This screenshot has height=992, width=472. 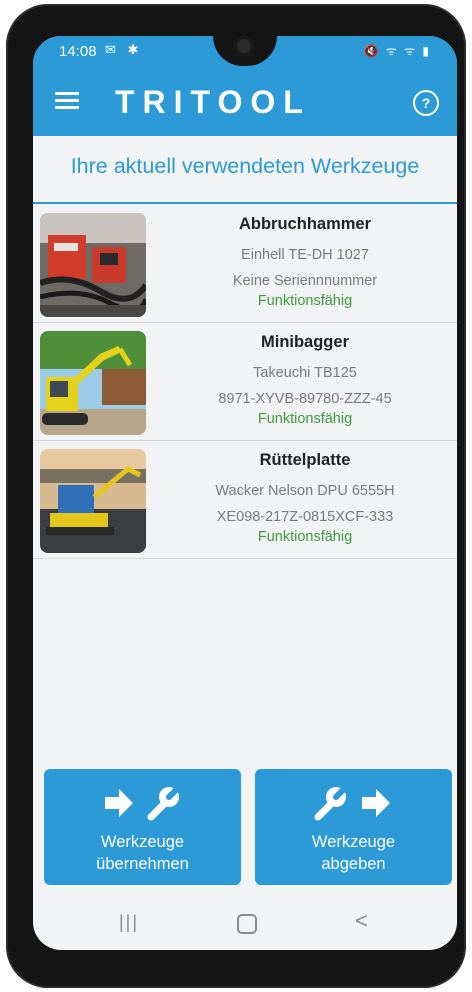 What do you see at coordinates (305, 373) in the screenshot?
I see `tool-model: Takeuchi TB125` at bounding box center [305, 373].